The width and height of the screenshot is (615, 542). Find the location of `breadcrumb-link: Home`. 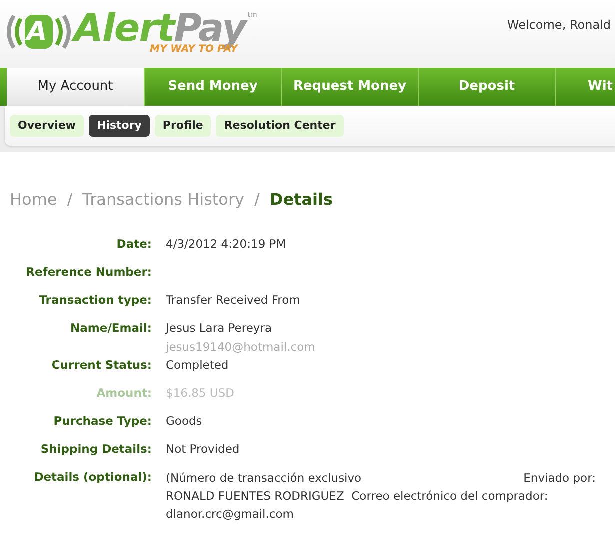

breadcrumb-link: Home is located at coordinates (34, 200).